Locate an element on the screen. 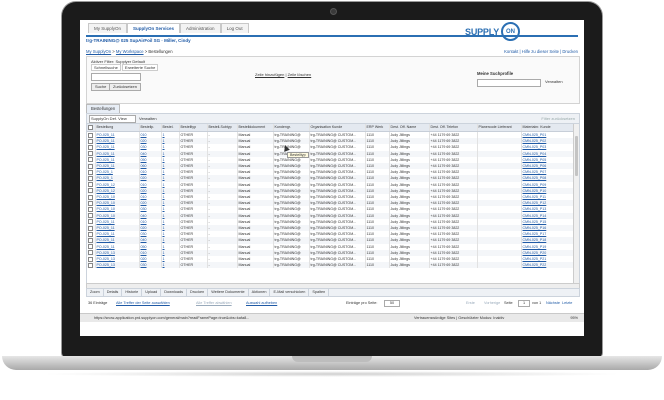  column-header: Bestelltyp is located at coordinates (193, 128).